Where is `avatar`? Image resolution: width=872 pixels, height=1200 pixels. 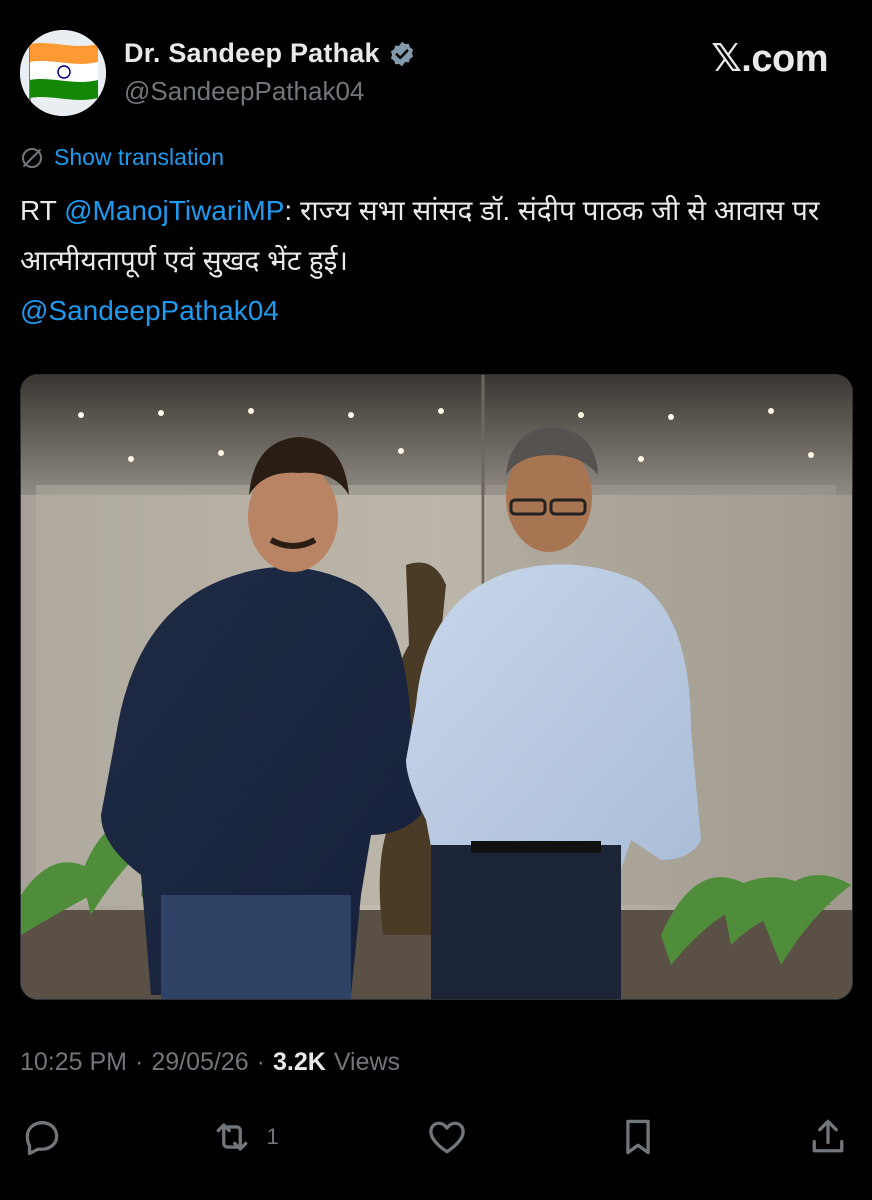
avatar is located at coordinates (63, 73).